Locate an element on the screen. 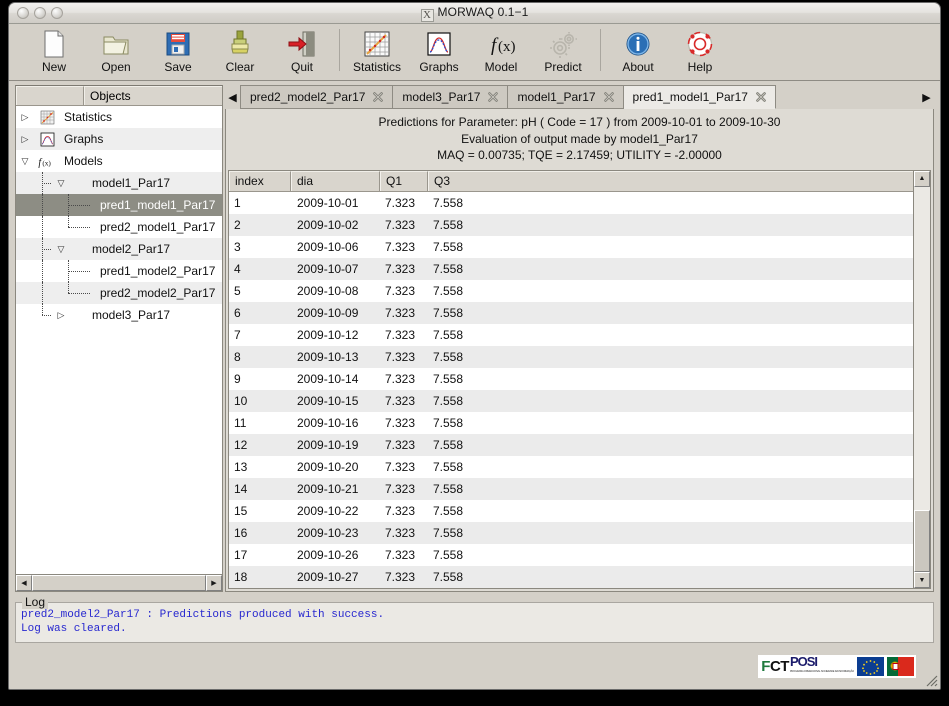  tab-scroll-left-icon: ◀ is located at coordinates (232, 97).